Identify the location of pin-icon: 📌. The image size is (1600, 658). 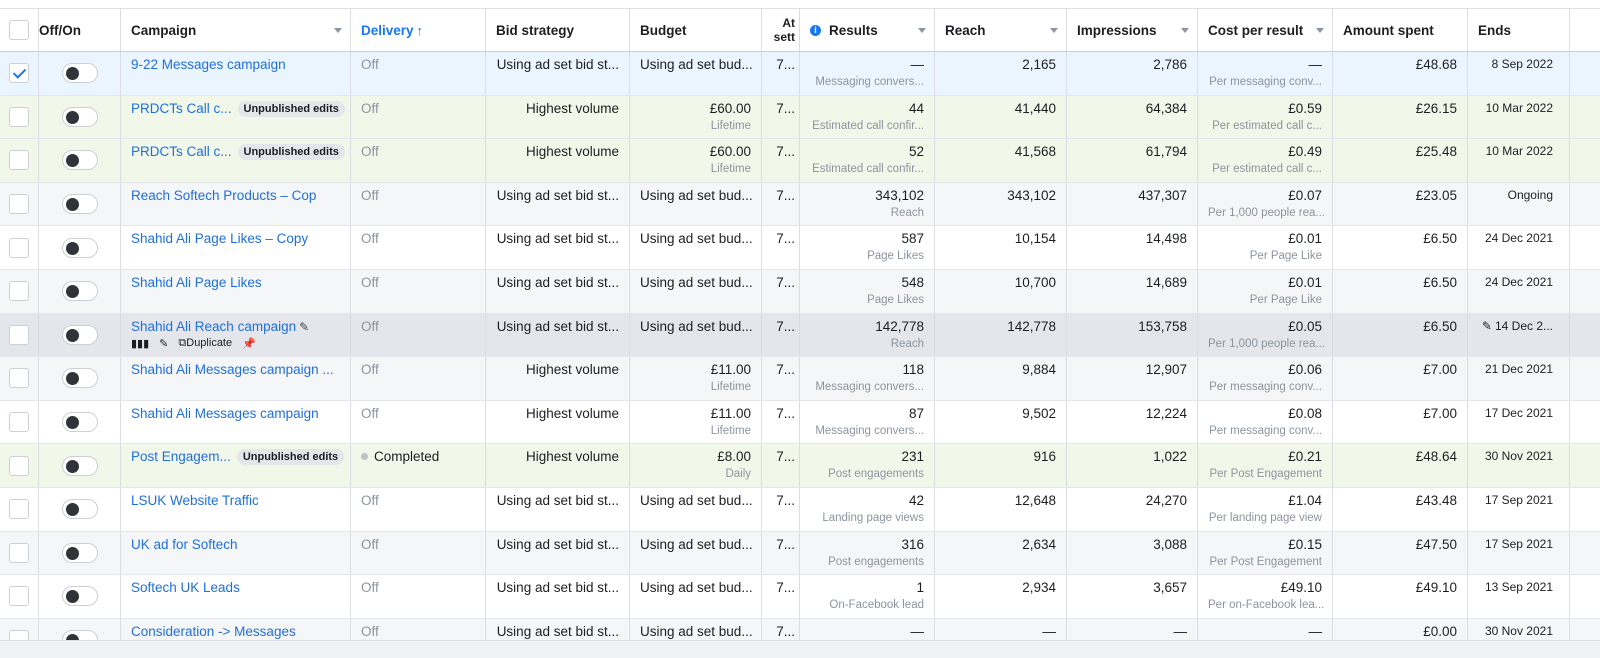
(249, 343).